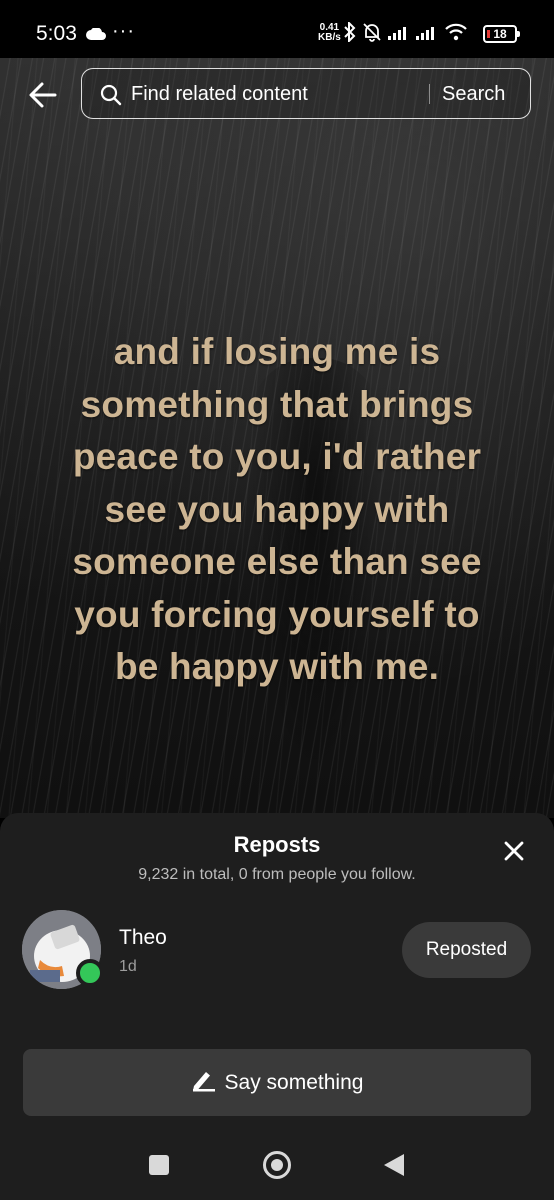 The height and width of the screenshot is (1200, 554). I want to click on system-back-button, so click(394, 1165).